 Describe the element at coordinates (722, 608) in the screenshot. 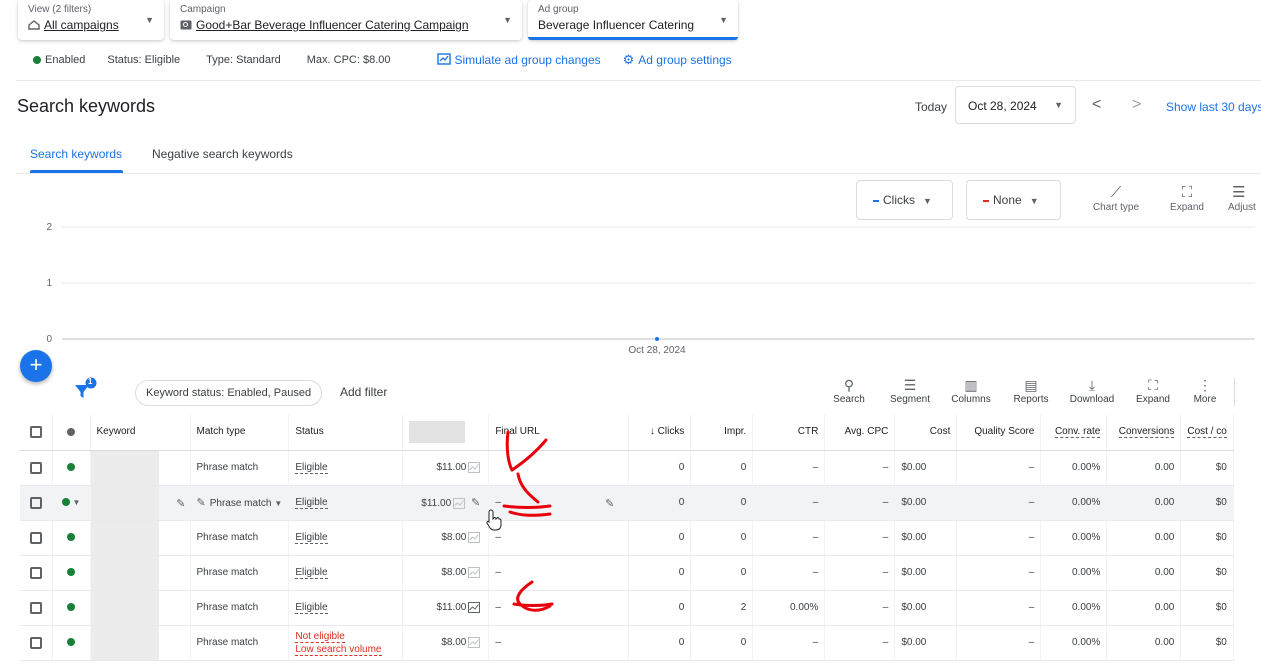

I see `impressions-value: 2` at that location.